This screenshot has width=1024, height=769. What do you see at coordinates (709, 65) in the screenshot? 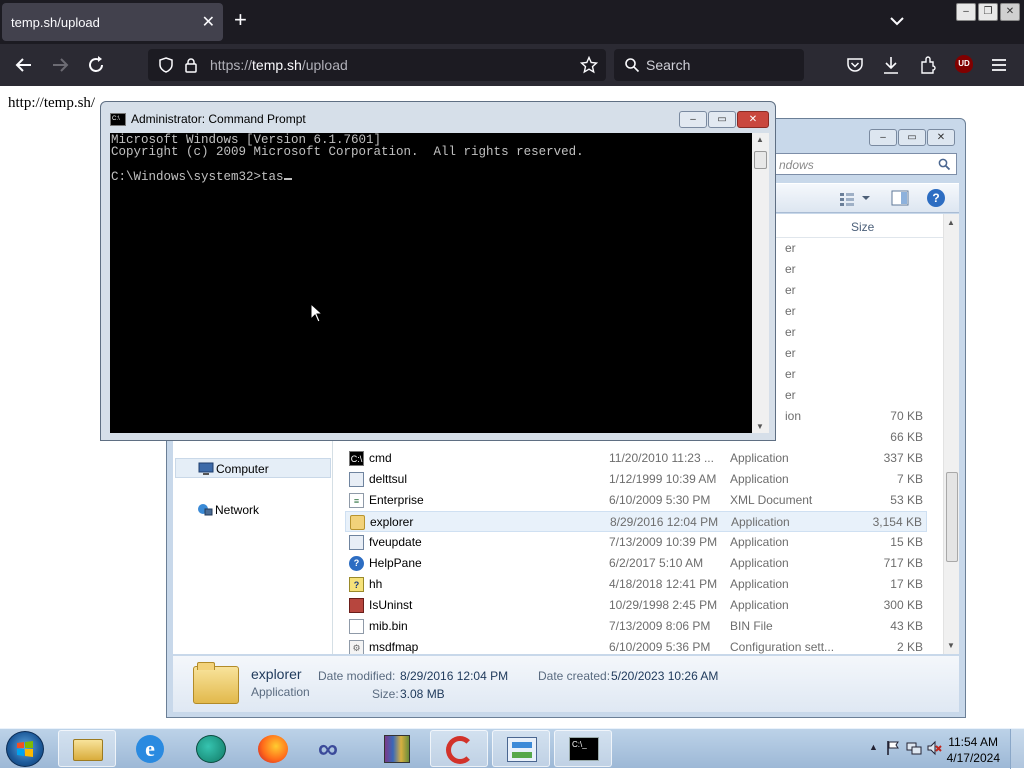
I see `search-bar: Search` at bounding box center [709, 65].